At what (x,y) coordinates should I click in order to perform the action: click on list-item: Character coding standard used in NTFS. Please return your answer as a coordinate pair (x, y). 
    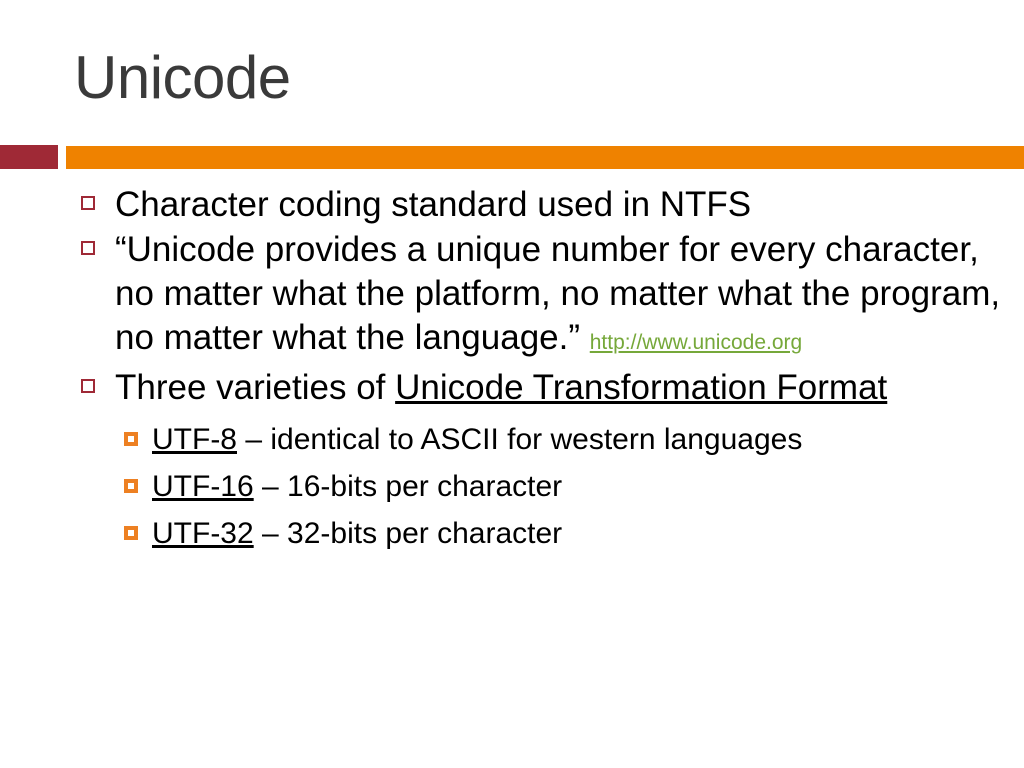
    Looking at the image, I should click on (512, 205).